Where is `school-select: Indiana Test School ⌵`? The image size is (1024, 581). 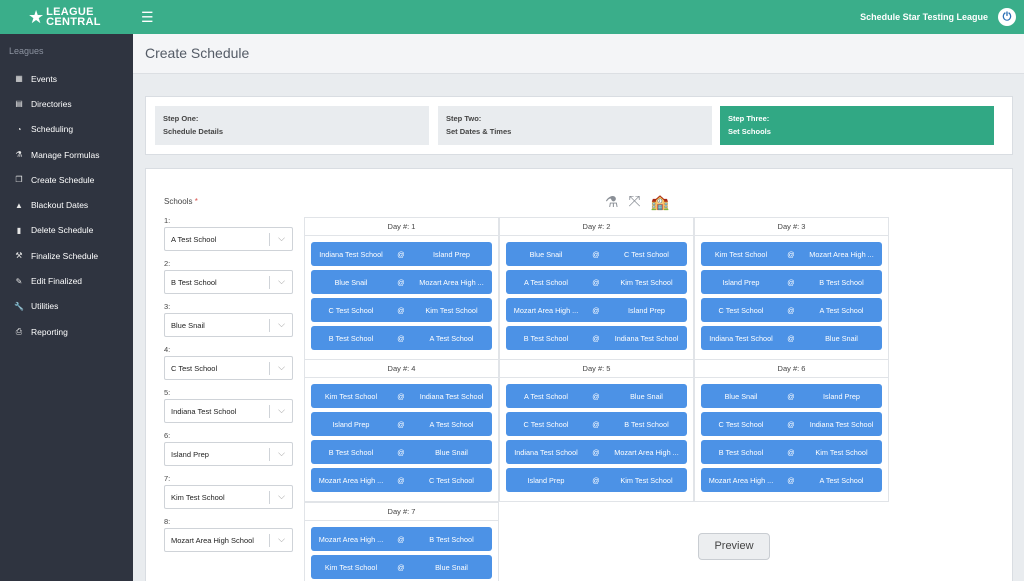 school-select: Indiana Test School ⌵ is located at coordinates (228, 411).